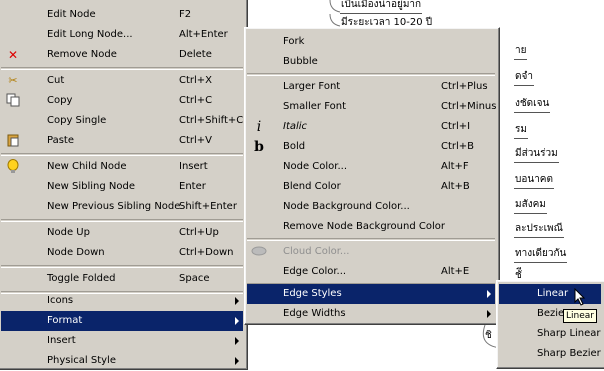 This screenshot has width=604, height=371. I want to click on menu-item-shortcut: Alt+B, so click(455, 186).